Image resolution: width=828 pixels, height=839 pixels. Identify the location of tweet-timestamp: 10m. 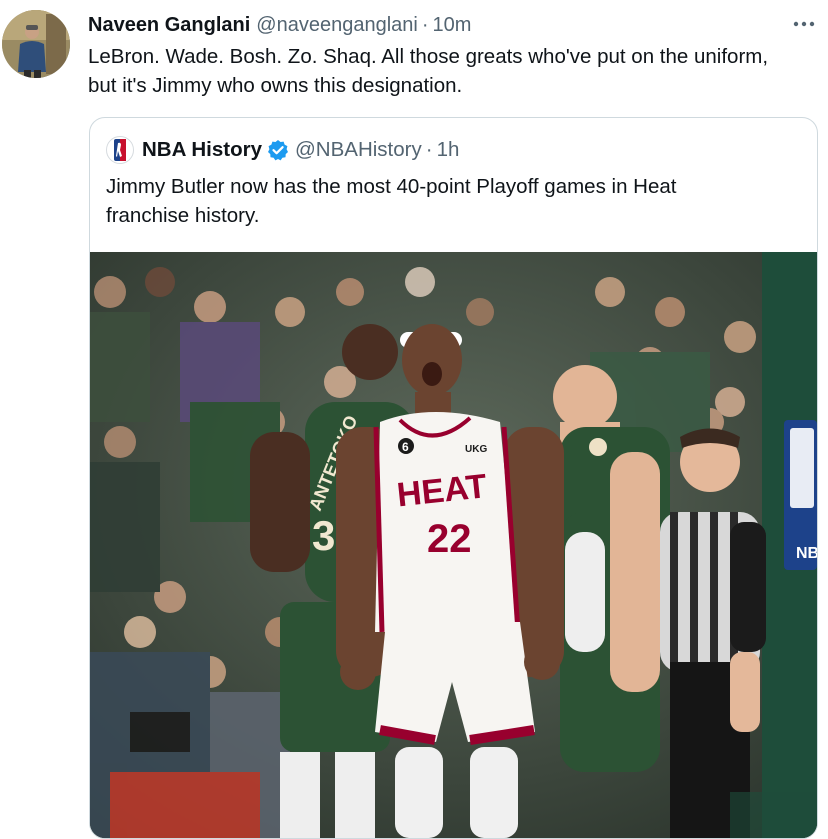
(452, 25).